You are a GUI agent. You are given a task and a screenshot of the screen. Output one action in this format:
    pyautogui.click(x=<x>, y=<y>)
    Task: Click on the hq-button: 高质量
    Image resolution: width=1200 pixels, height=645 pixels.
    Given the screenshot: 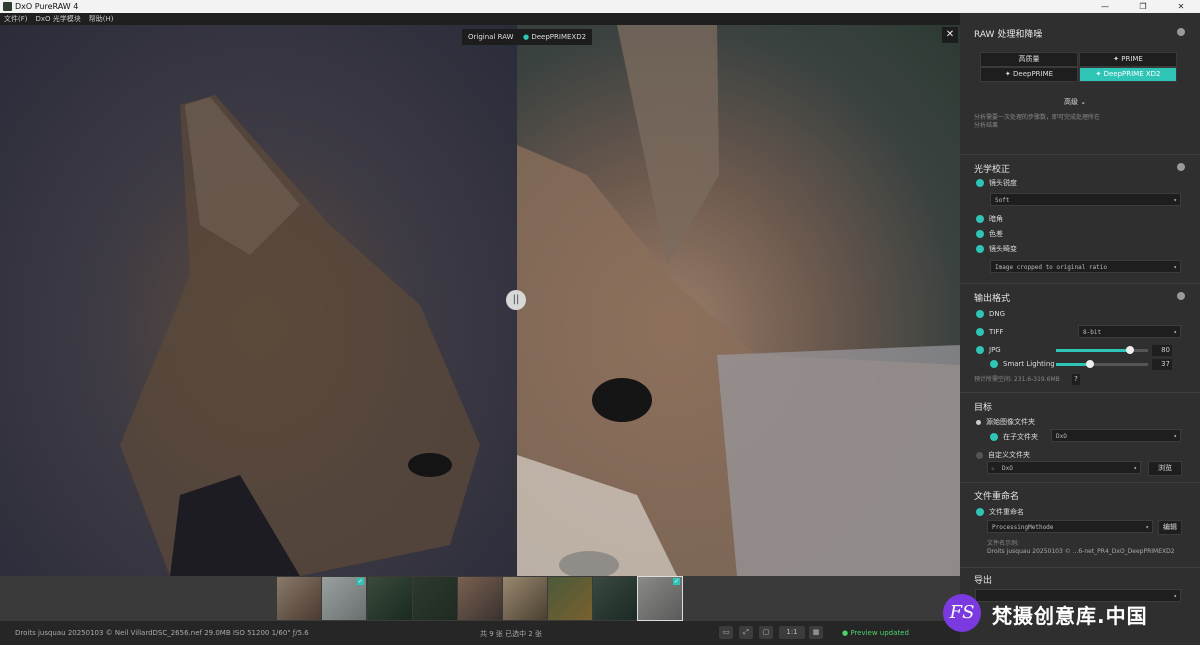 What is the action you would take?
    pyautogui.click(x=1029, y=59)
    